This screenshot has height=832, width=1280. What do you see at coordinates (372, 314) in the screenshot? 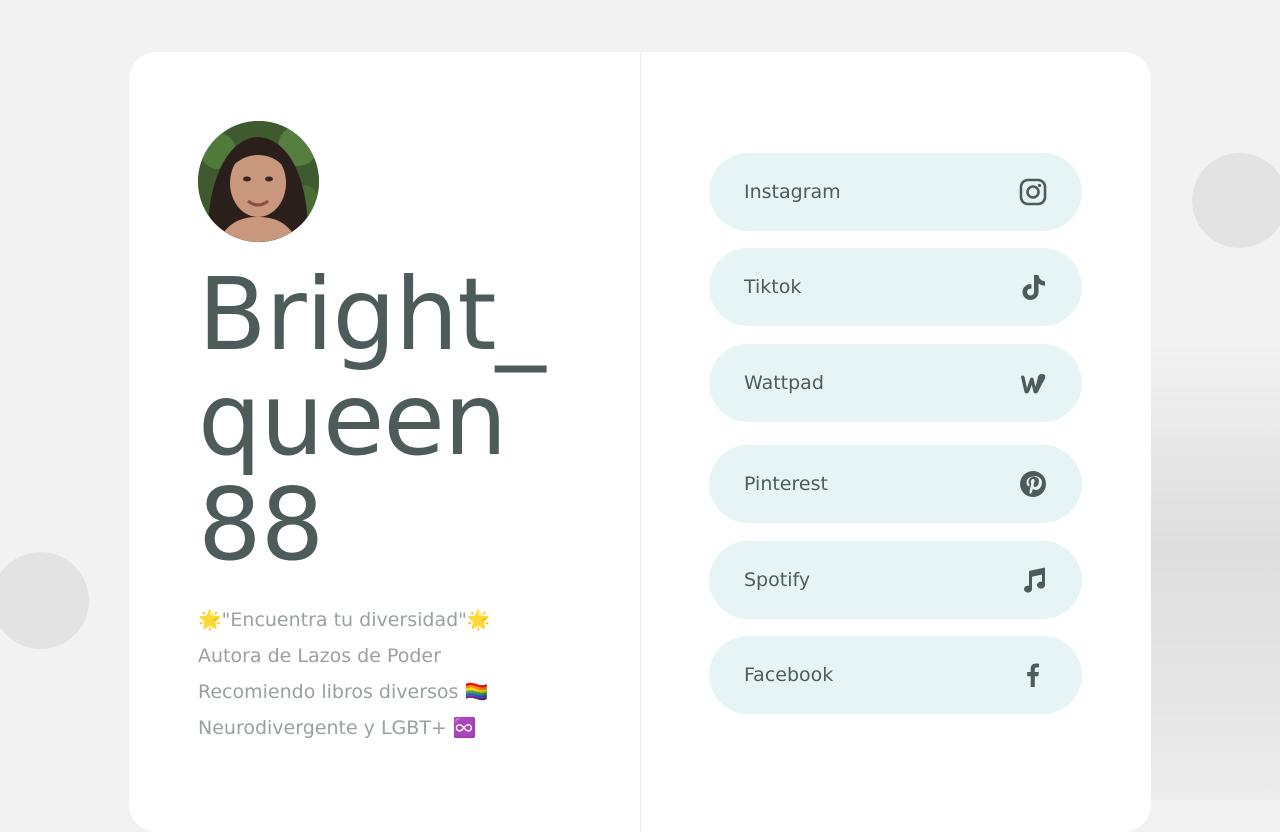
I see `profile-name-line: Bright_` at bounding box center [372, 314].